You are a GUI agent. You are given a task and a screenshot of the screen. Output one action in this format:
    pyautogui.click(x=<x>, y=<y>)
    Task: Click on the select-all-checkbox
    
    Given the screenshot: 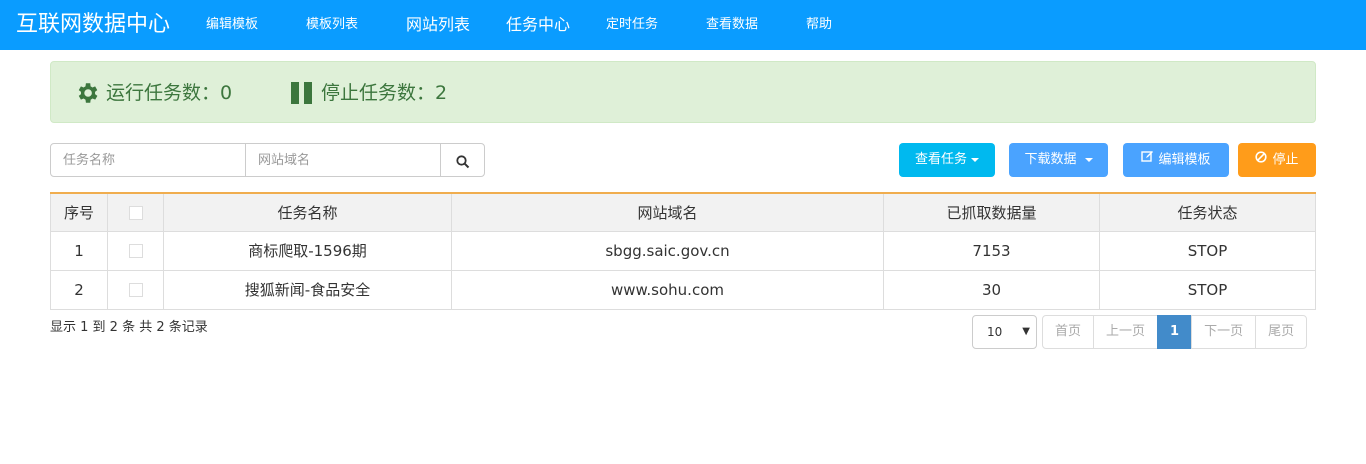 What is the action you would take?
    pyautogui.click(x=135, y=212)
    